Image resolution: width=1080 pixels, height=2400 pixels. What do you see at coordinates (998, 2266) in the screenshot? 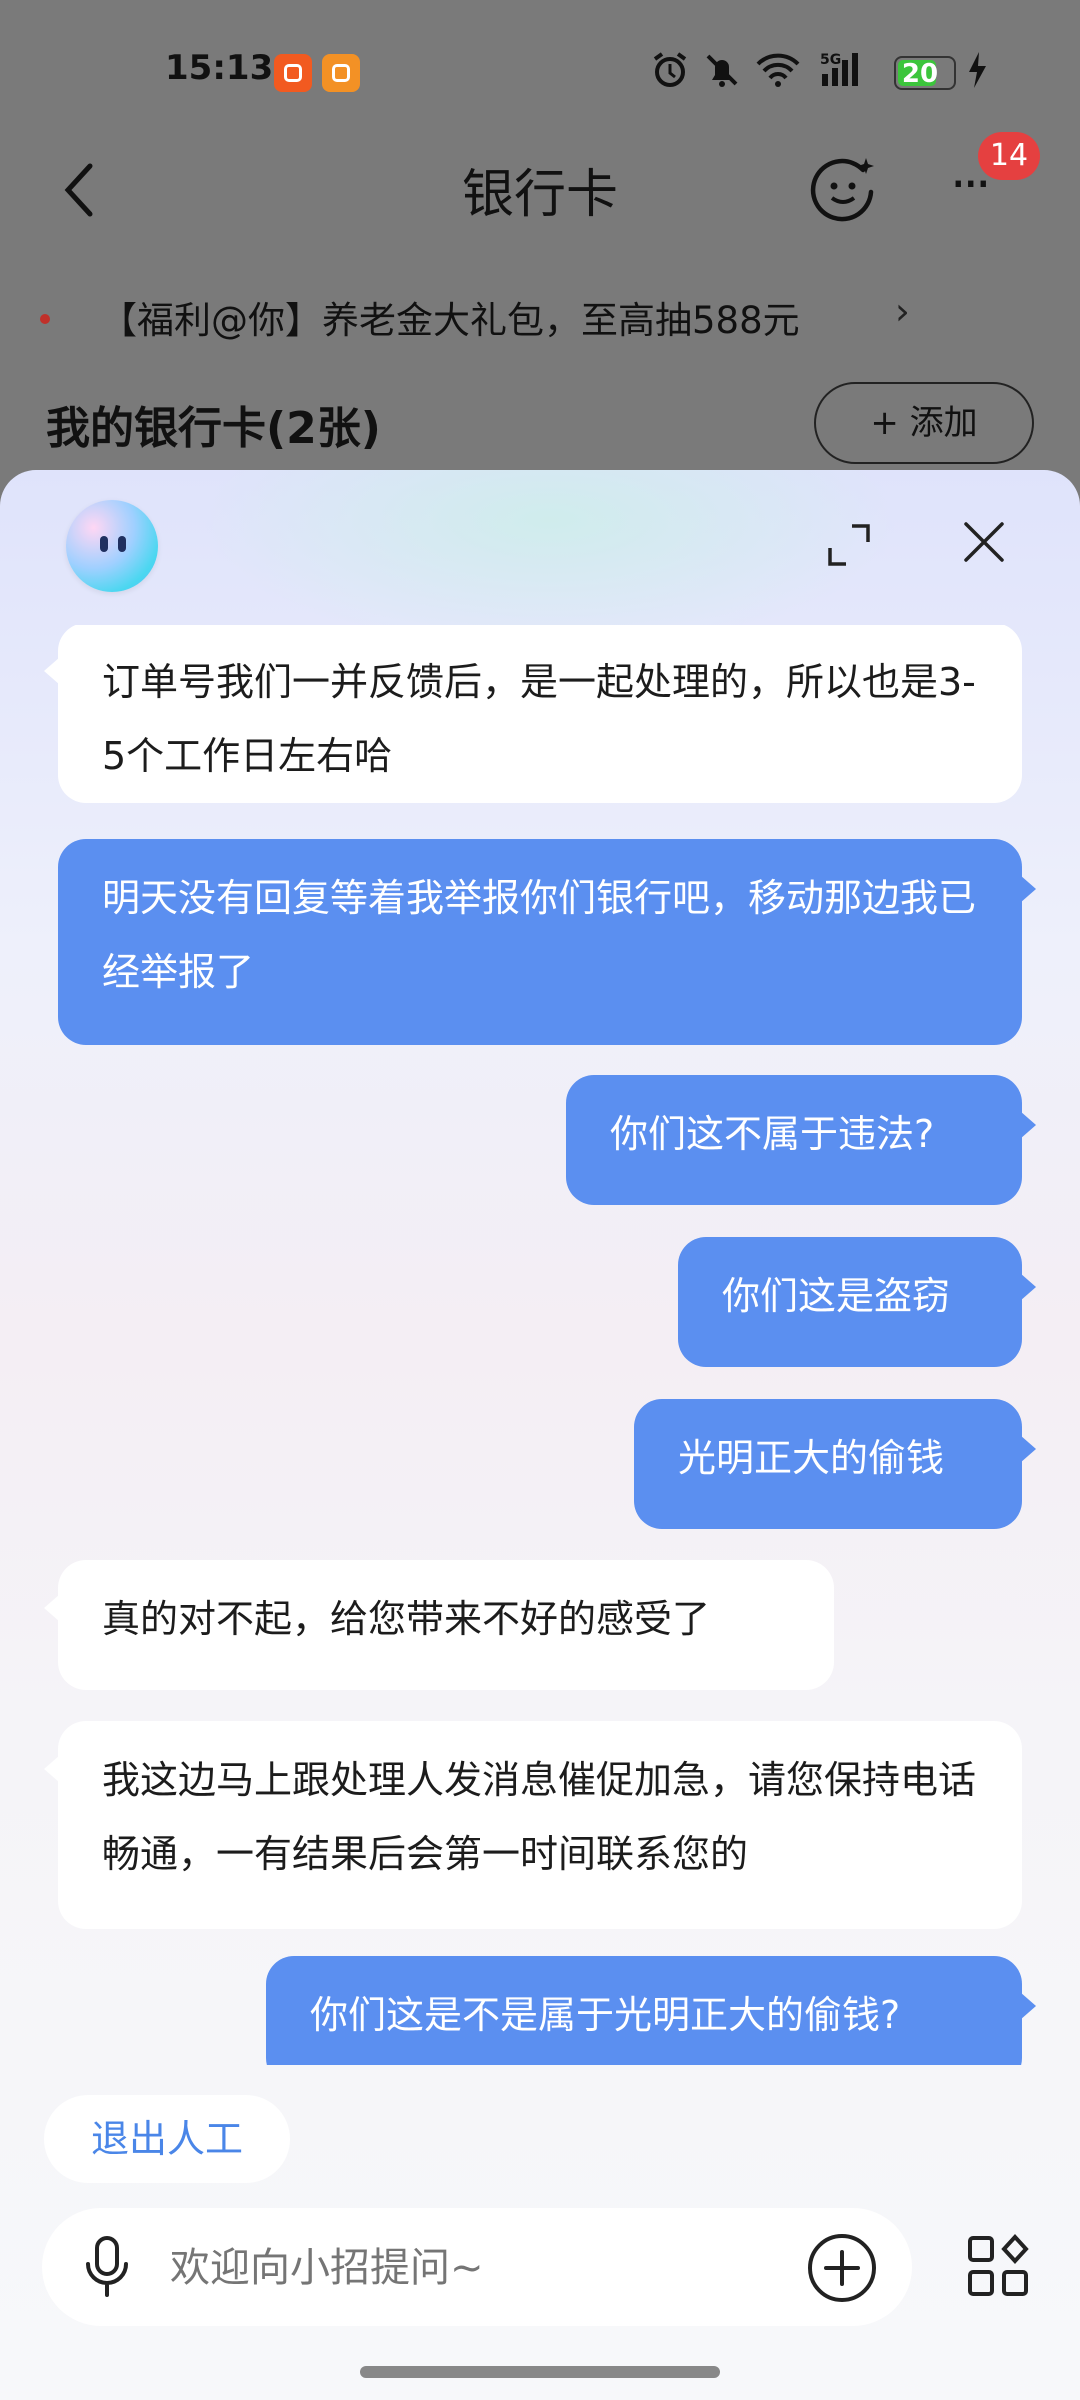
I see `grid-icon` at bounding box center [998, 2266].